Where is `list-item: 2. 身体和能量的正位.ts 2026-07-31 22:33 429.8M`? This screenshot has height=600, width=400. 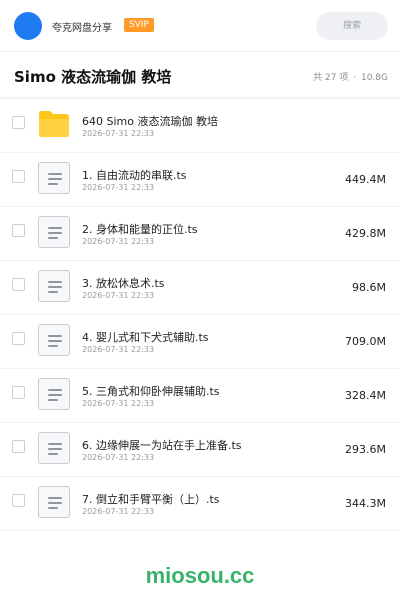 list-item: 2. 身体和能量的正位.ts 2026-07-31 22:33 429.8M is located at coordinates (200, 234).